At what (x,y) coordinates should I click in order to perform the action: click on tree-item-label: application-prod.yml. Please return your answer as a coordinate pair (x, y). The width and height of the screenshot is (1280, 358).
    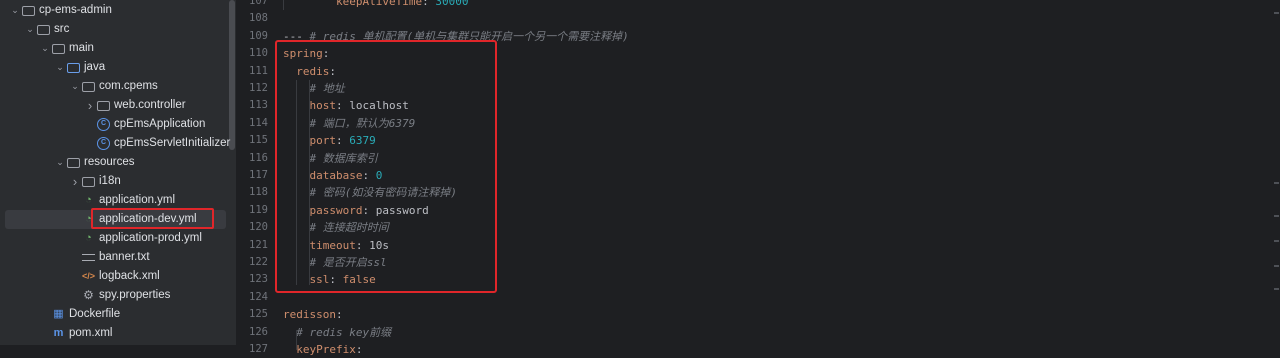
    Looking at the image, I should click on (150, 238).